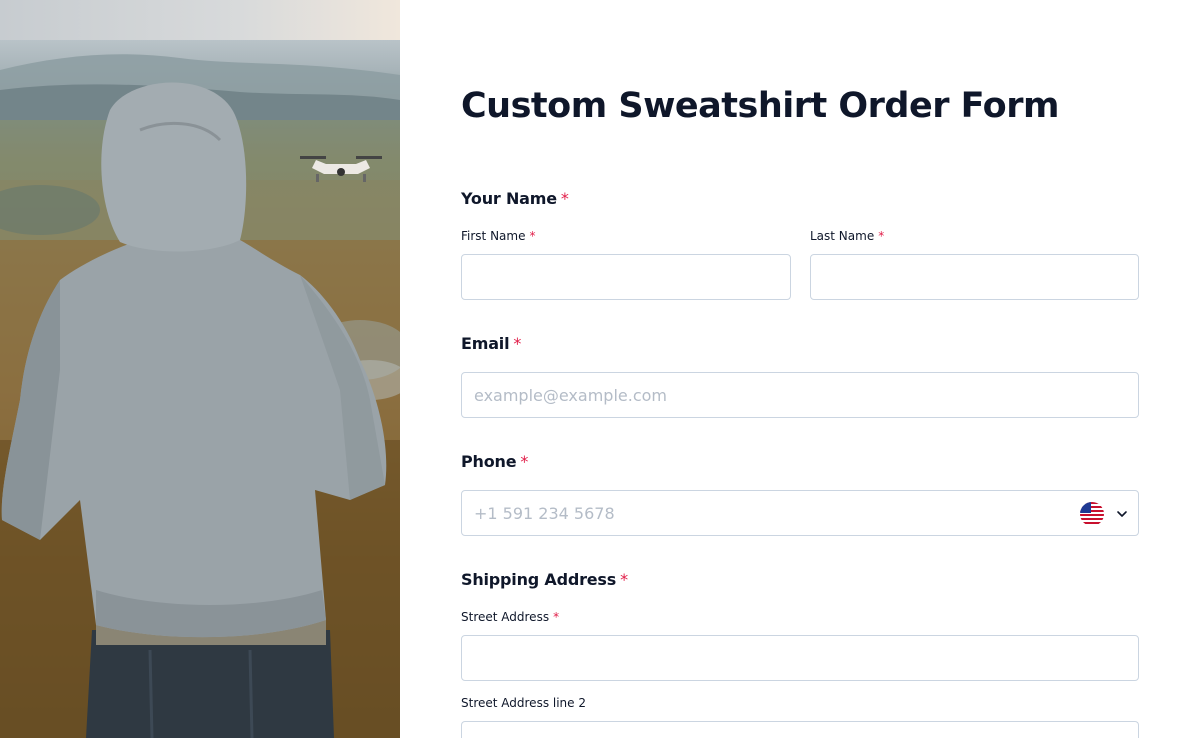  Describe the element at coordinates (764, 513) in the screenshot. I see `phone-input` at that location.